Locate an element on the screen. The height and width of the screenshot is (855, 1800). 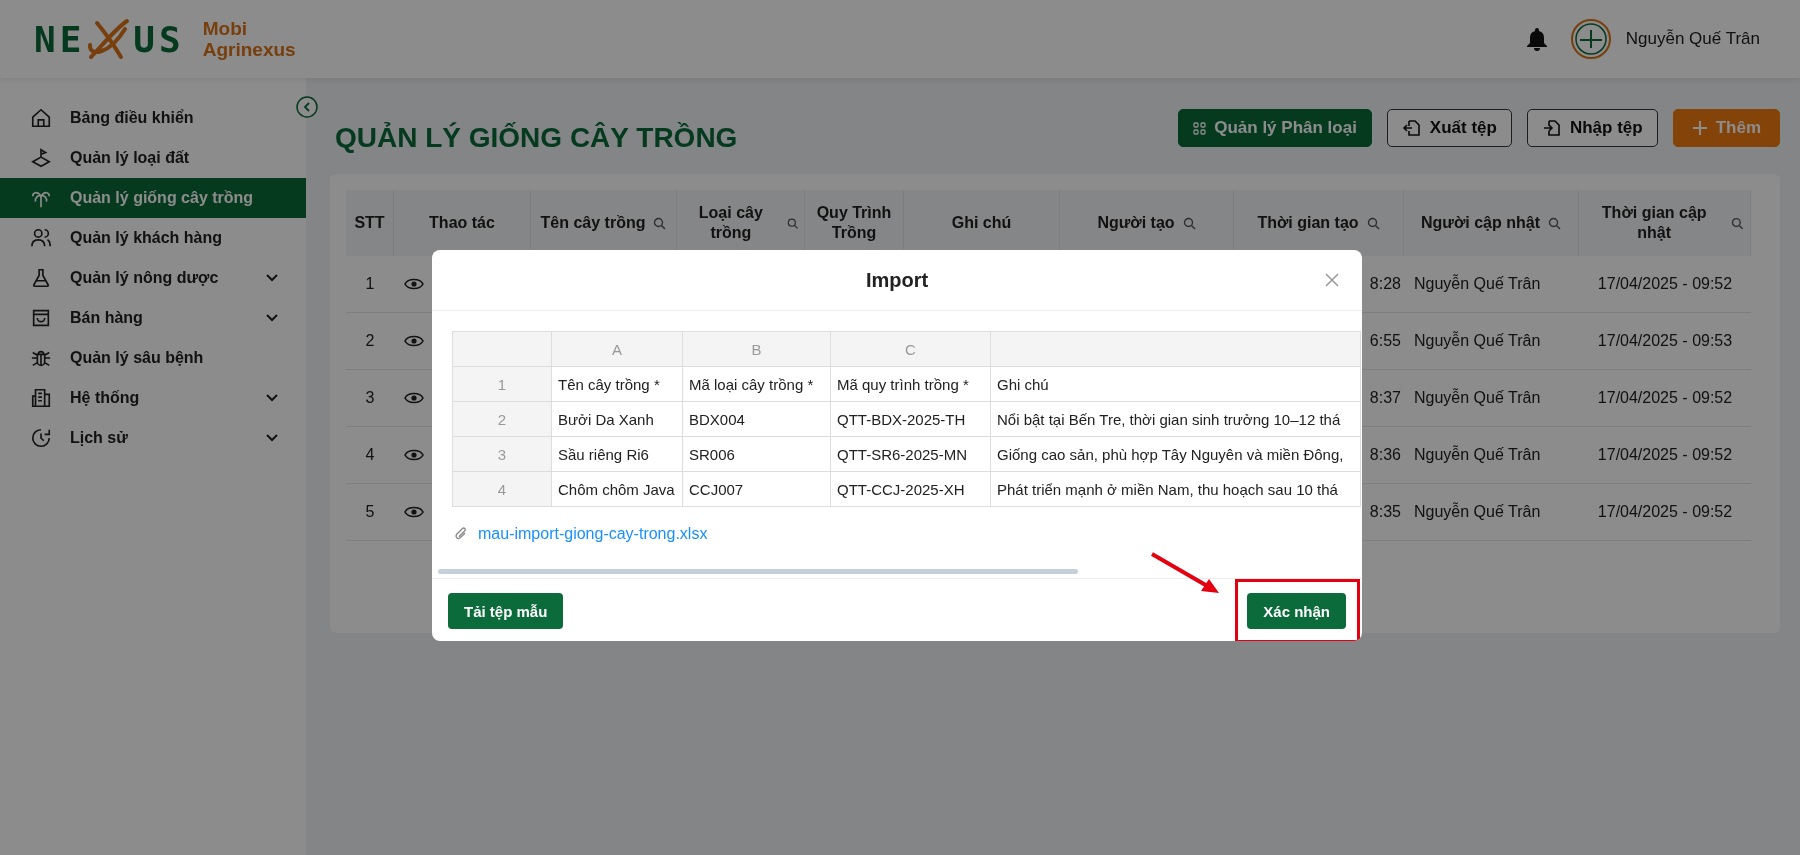
table-cell: 6:55 is located at coordinates (1385, 341).